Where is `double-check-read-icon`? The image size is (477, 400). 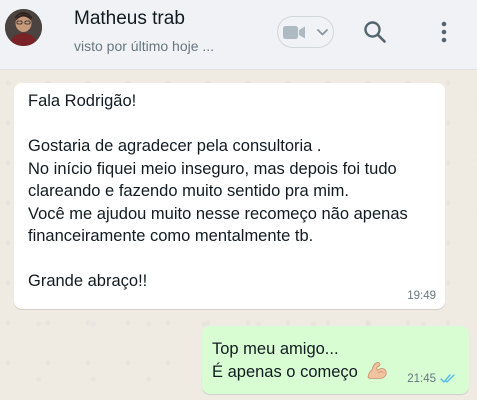 double-check-read-icon is located at coordinates (447, 378).